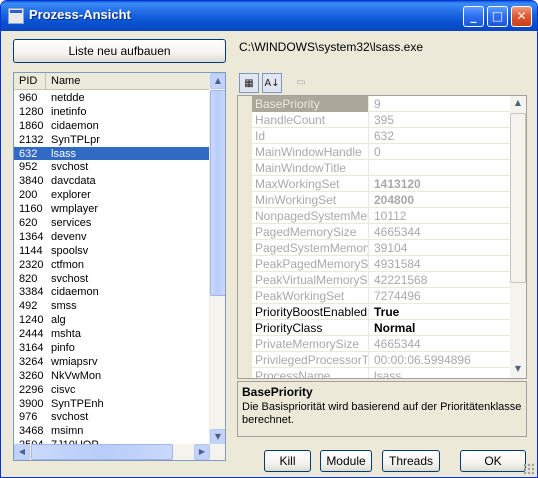  Describe the element at coordinates (112, 362) in the screenshot. I see `list-item: 3264 wmiapsrv` at that location.